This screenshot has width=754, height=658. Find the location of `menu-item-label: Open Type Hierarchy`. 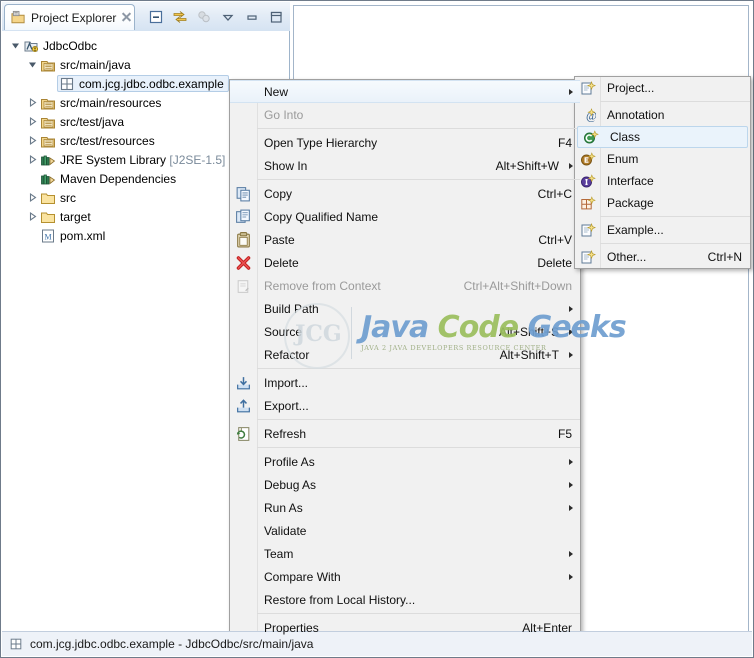

menu-item-label: Open Type Hierarchy is located at coordinates (321, 142).